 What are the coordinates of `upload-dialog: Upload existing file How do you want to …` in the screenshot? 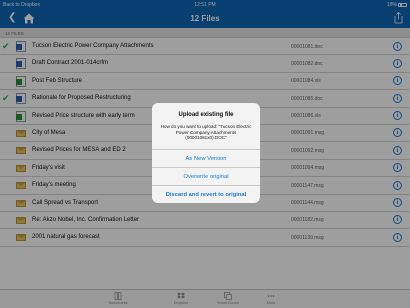 It's located at (206, 153).